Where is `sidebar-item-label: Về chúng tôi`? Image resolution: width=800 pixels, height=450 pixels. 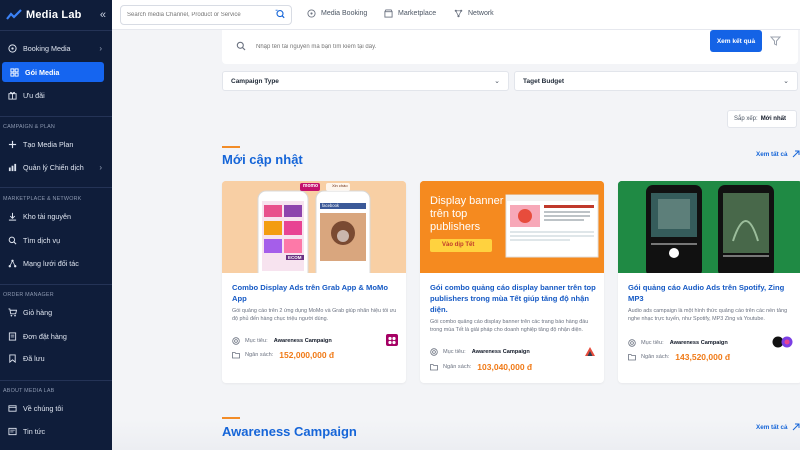
sidebar-item-label: Về chúng tôi is located at coordinates (43, 408).